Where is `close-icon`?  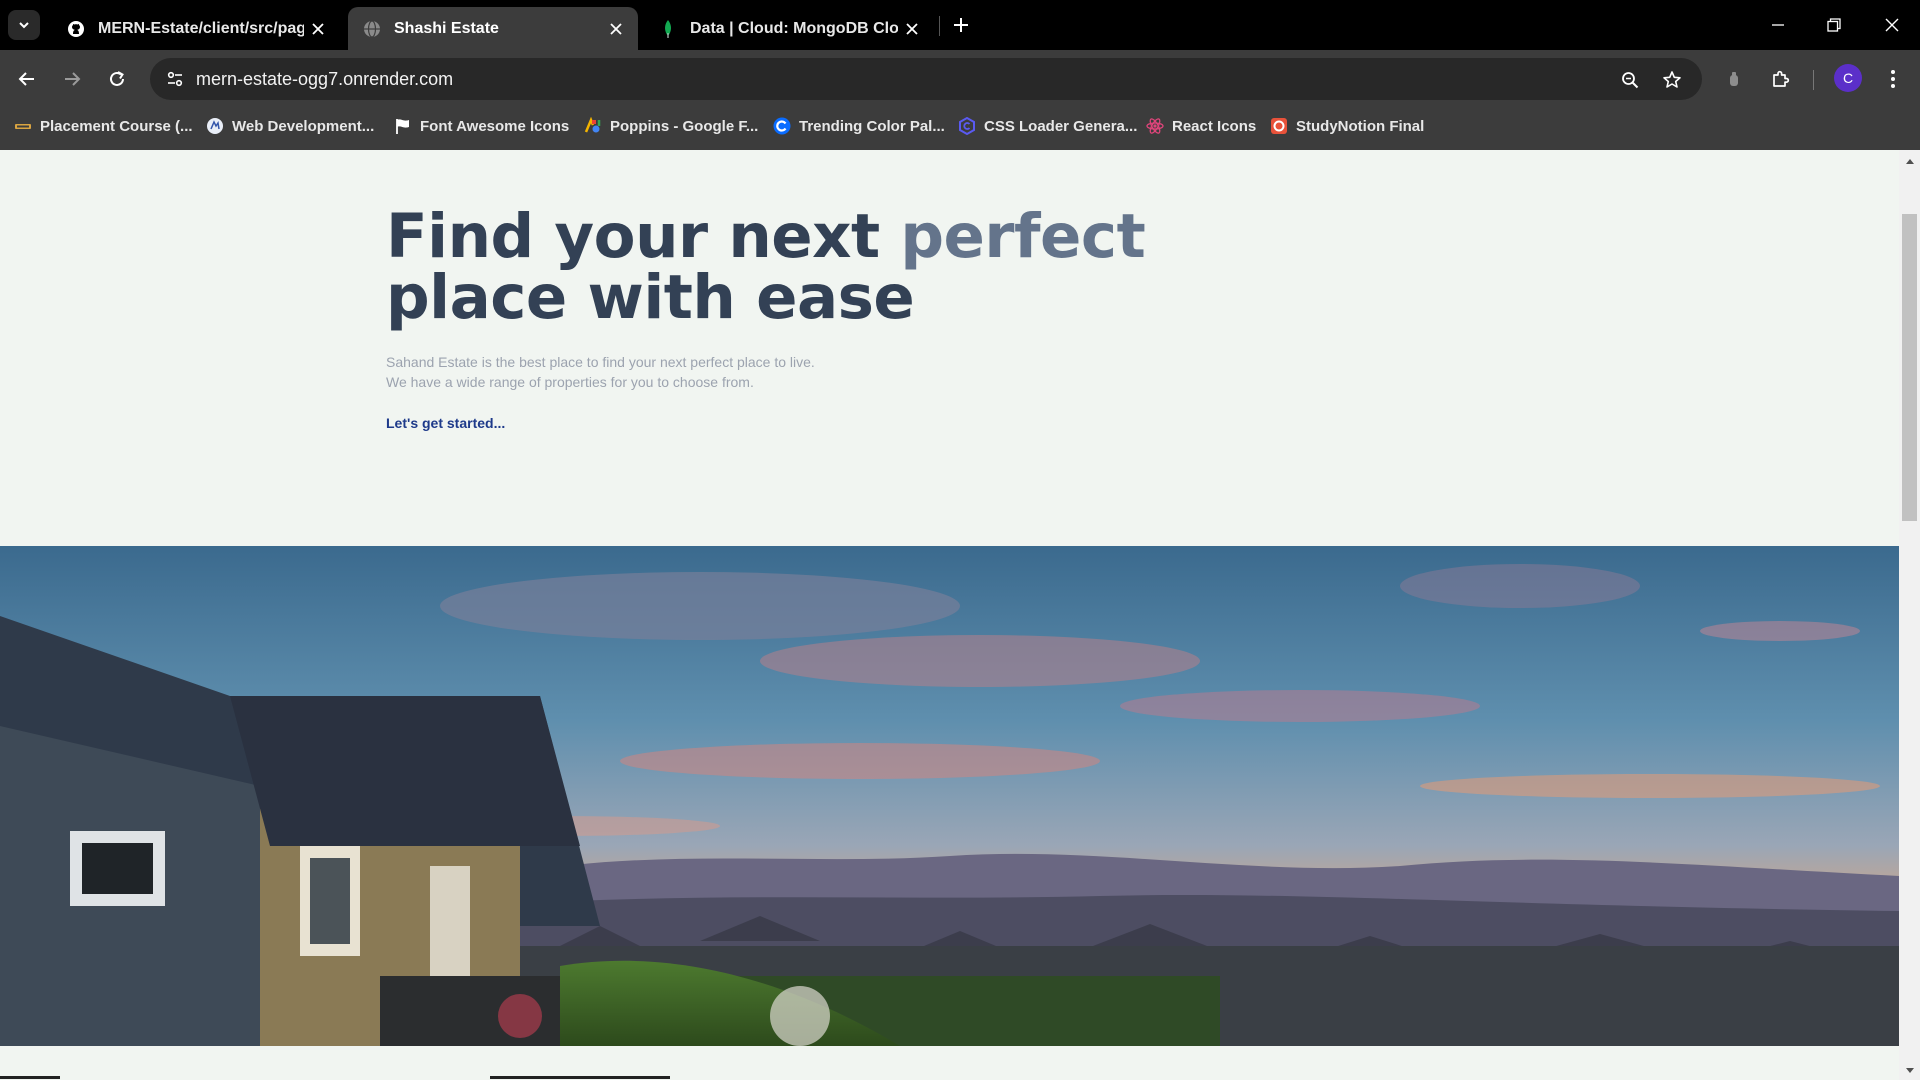 close-icon is located at coordinates (1892, 25).